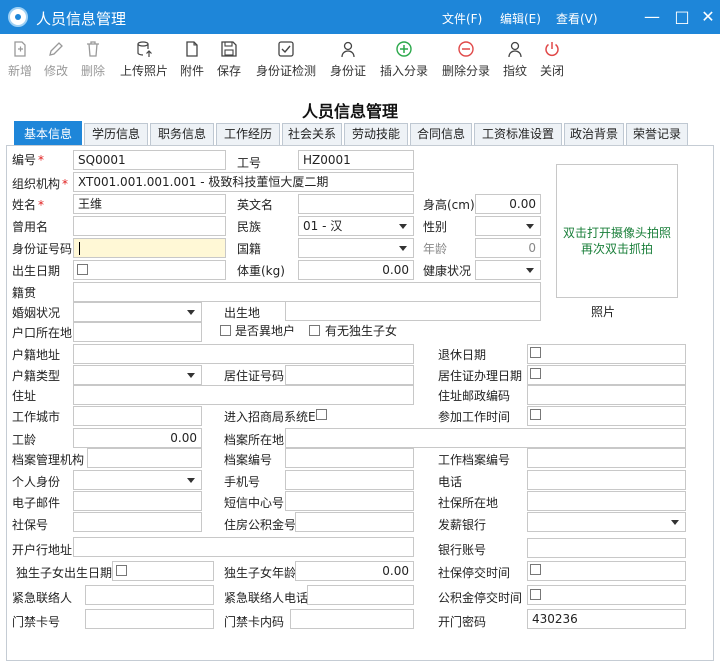  Describe the element at coordinates (462, 18) in the screenshot. I see `menu-file: 文件(F)` at that location.